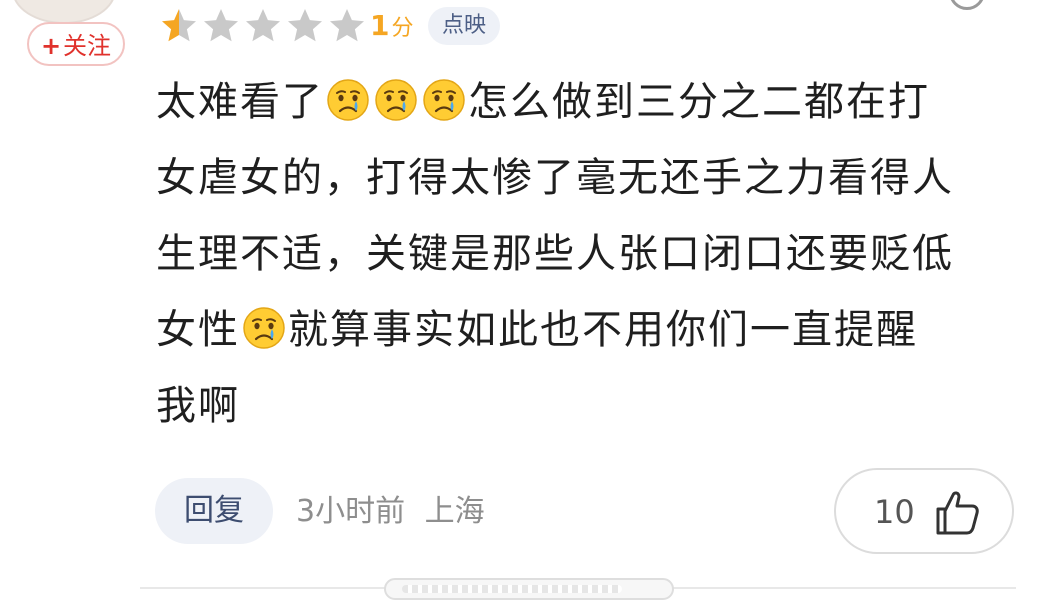 The height and width of the screenshot is (614, 1061). I want to click on rating-score: 1分, so click(392, 27).